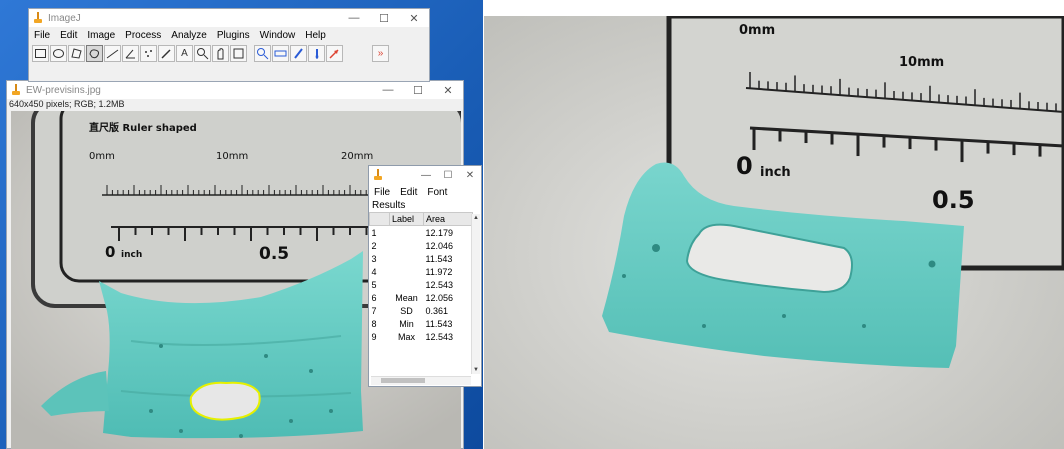 The width and height of the screenshot is (1064, 449). Describe the element at coordinates (101, 35) in the screenshot. I see `menu-image: Image` at that location.